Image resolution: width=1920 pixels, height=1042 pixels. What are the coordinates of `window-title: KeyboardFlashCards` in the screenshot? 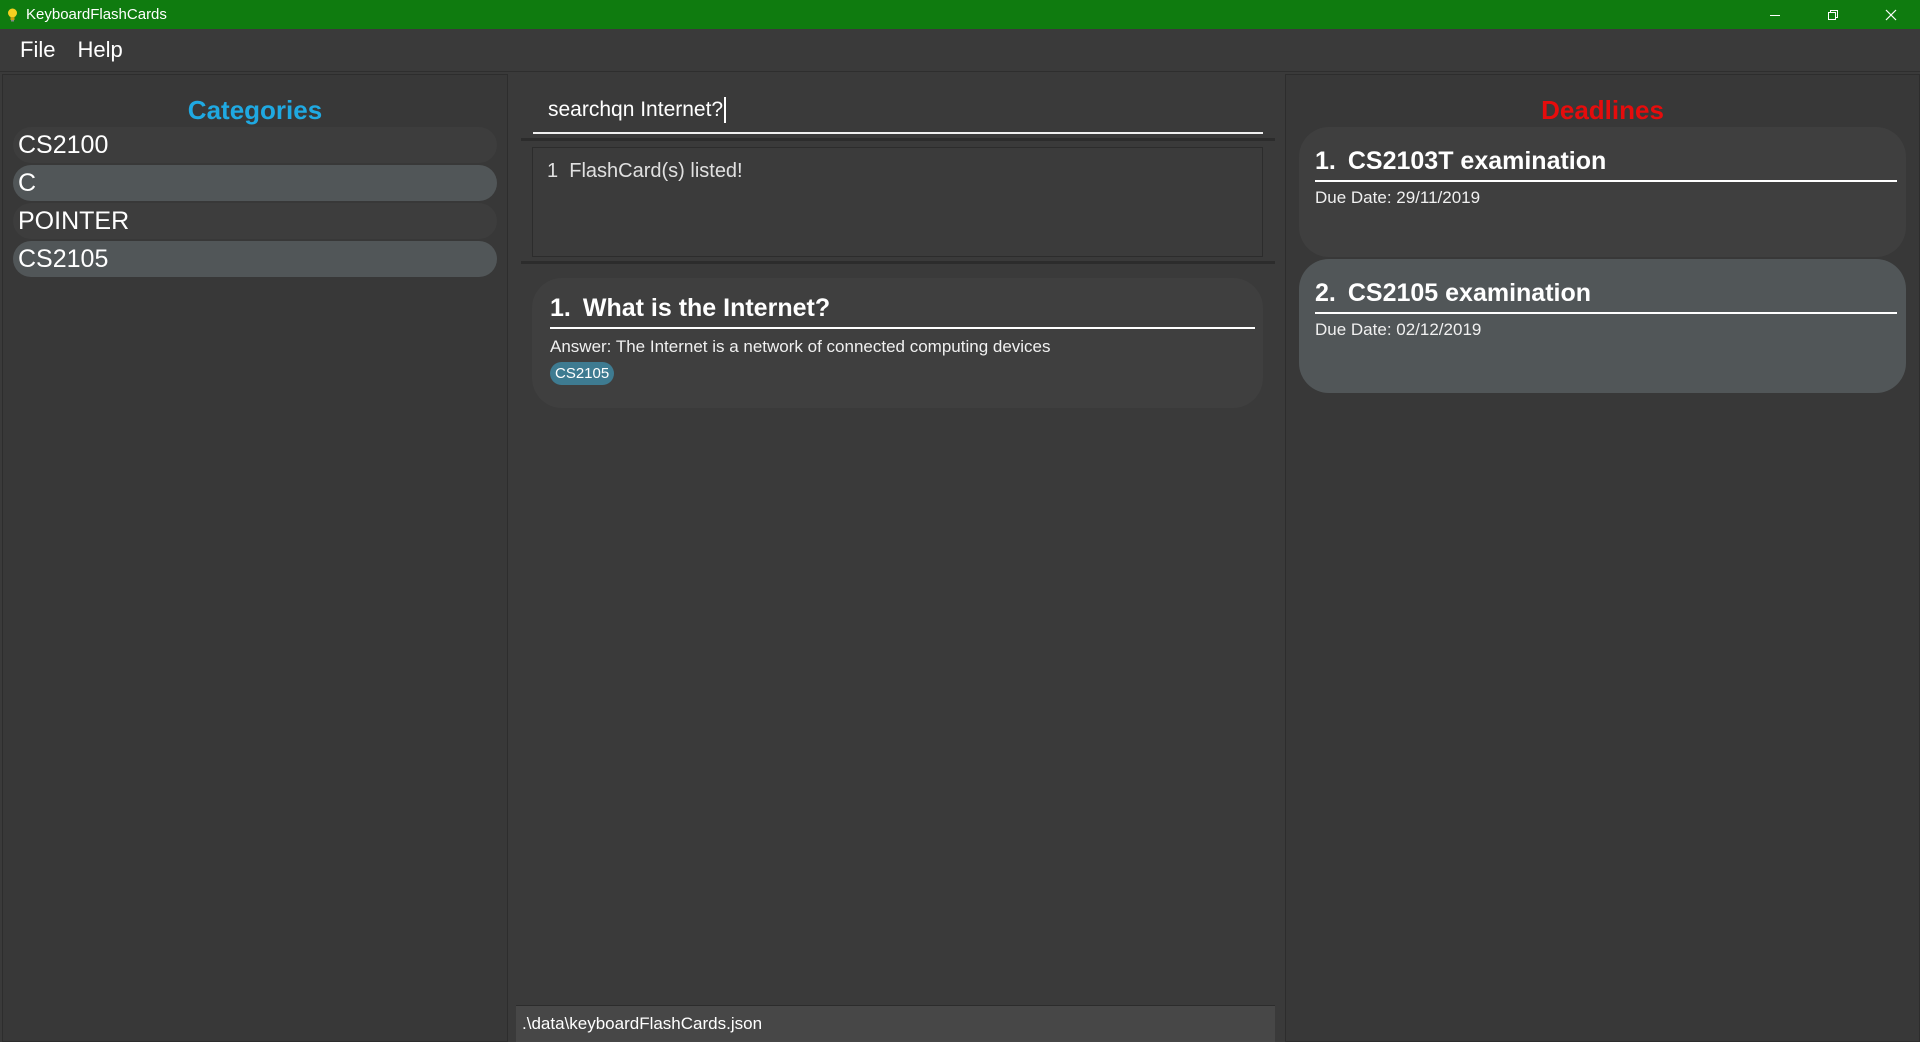 It's located at (96, 14).